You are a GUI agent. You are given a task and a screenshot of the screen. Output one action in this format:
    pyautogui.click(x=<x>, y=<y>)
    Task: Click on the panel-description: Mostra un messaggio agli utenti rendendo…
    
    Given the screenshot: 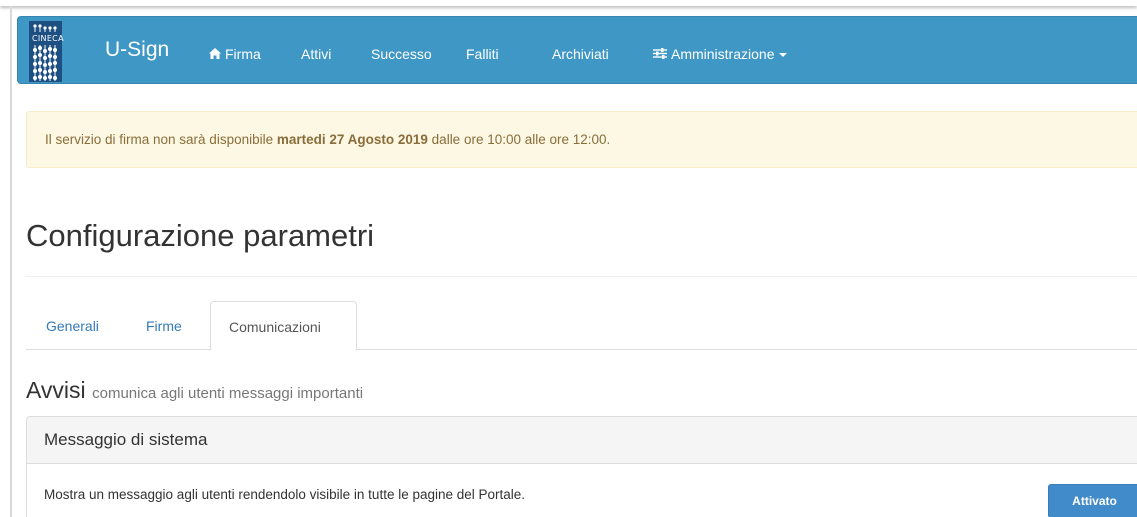 What is the action you would take?
    pyautogui.click(x=285, y=494)
    